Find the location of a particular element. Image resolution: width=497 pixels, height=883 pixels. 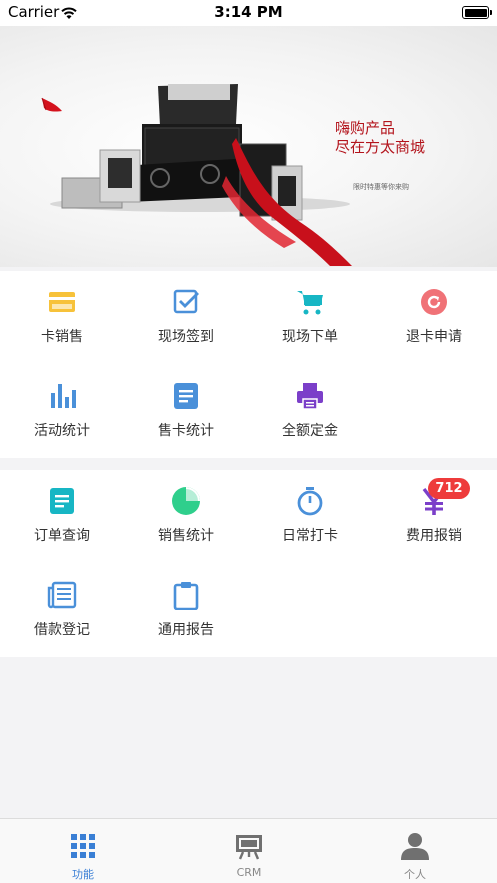

grid-icon is located at coordinates (83, 846).